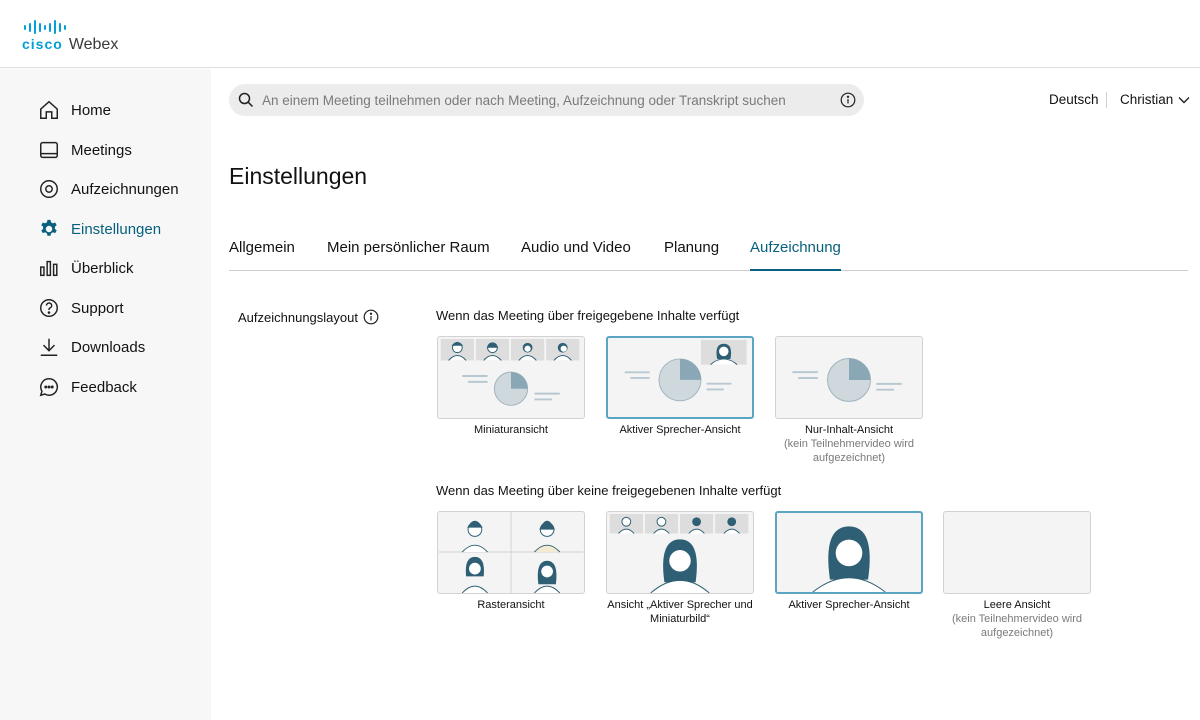 This screenshot has width=1200, height=720. I want to click on logo-webex-text: Webex, so click(93, 44).